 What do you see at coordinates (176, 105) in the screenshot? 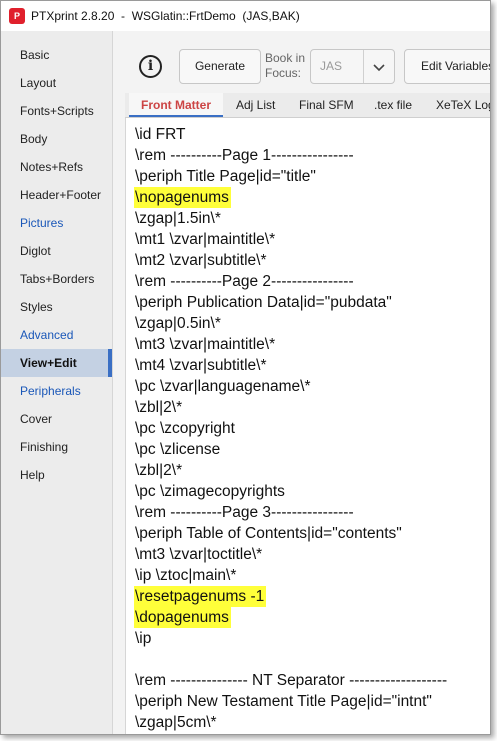
I see `tab-front-matter: Front Matter` at bounding box center [176, 105].